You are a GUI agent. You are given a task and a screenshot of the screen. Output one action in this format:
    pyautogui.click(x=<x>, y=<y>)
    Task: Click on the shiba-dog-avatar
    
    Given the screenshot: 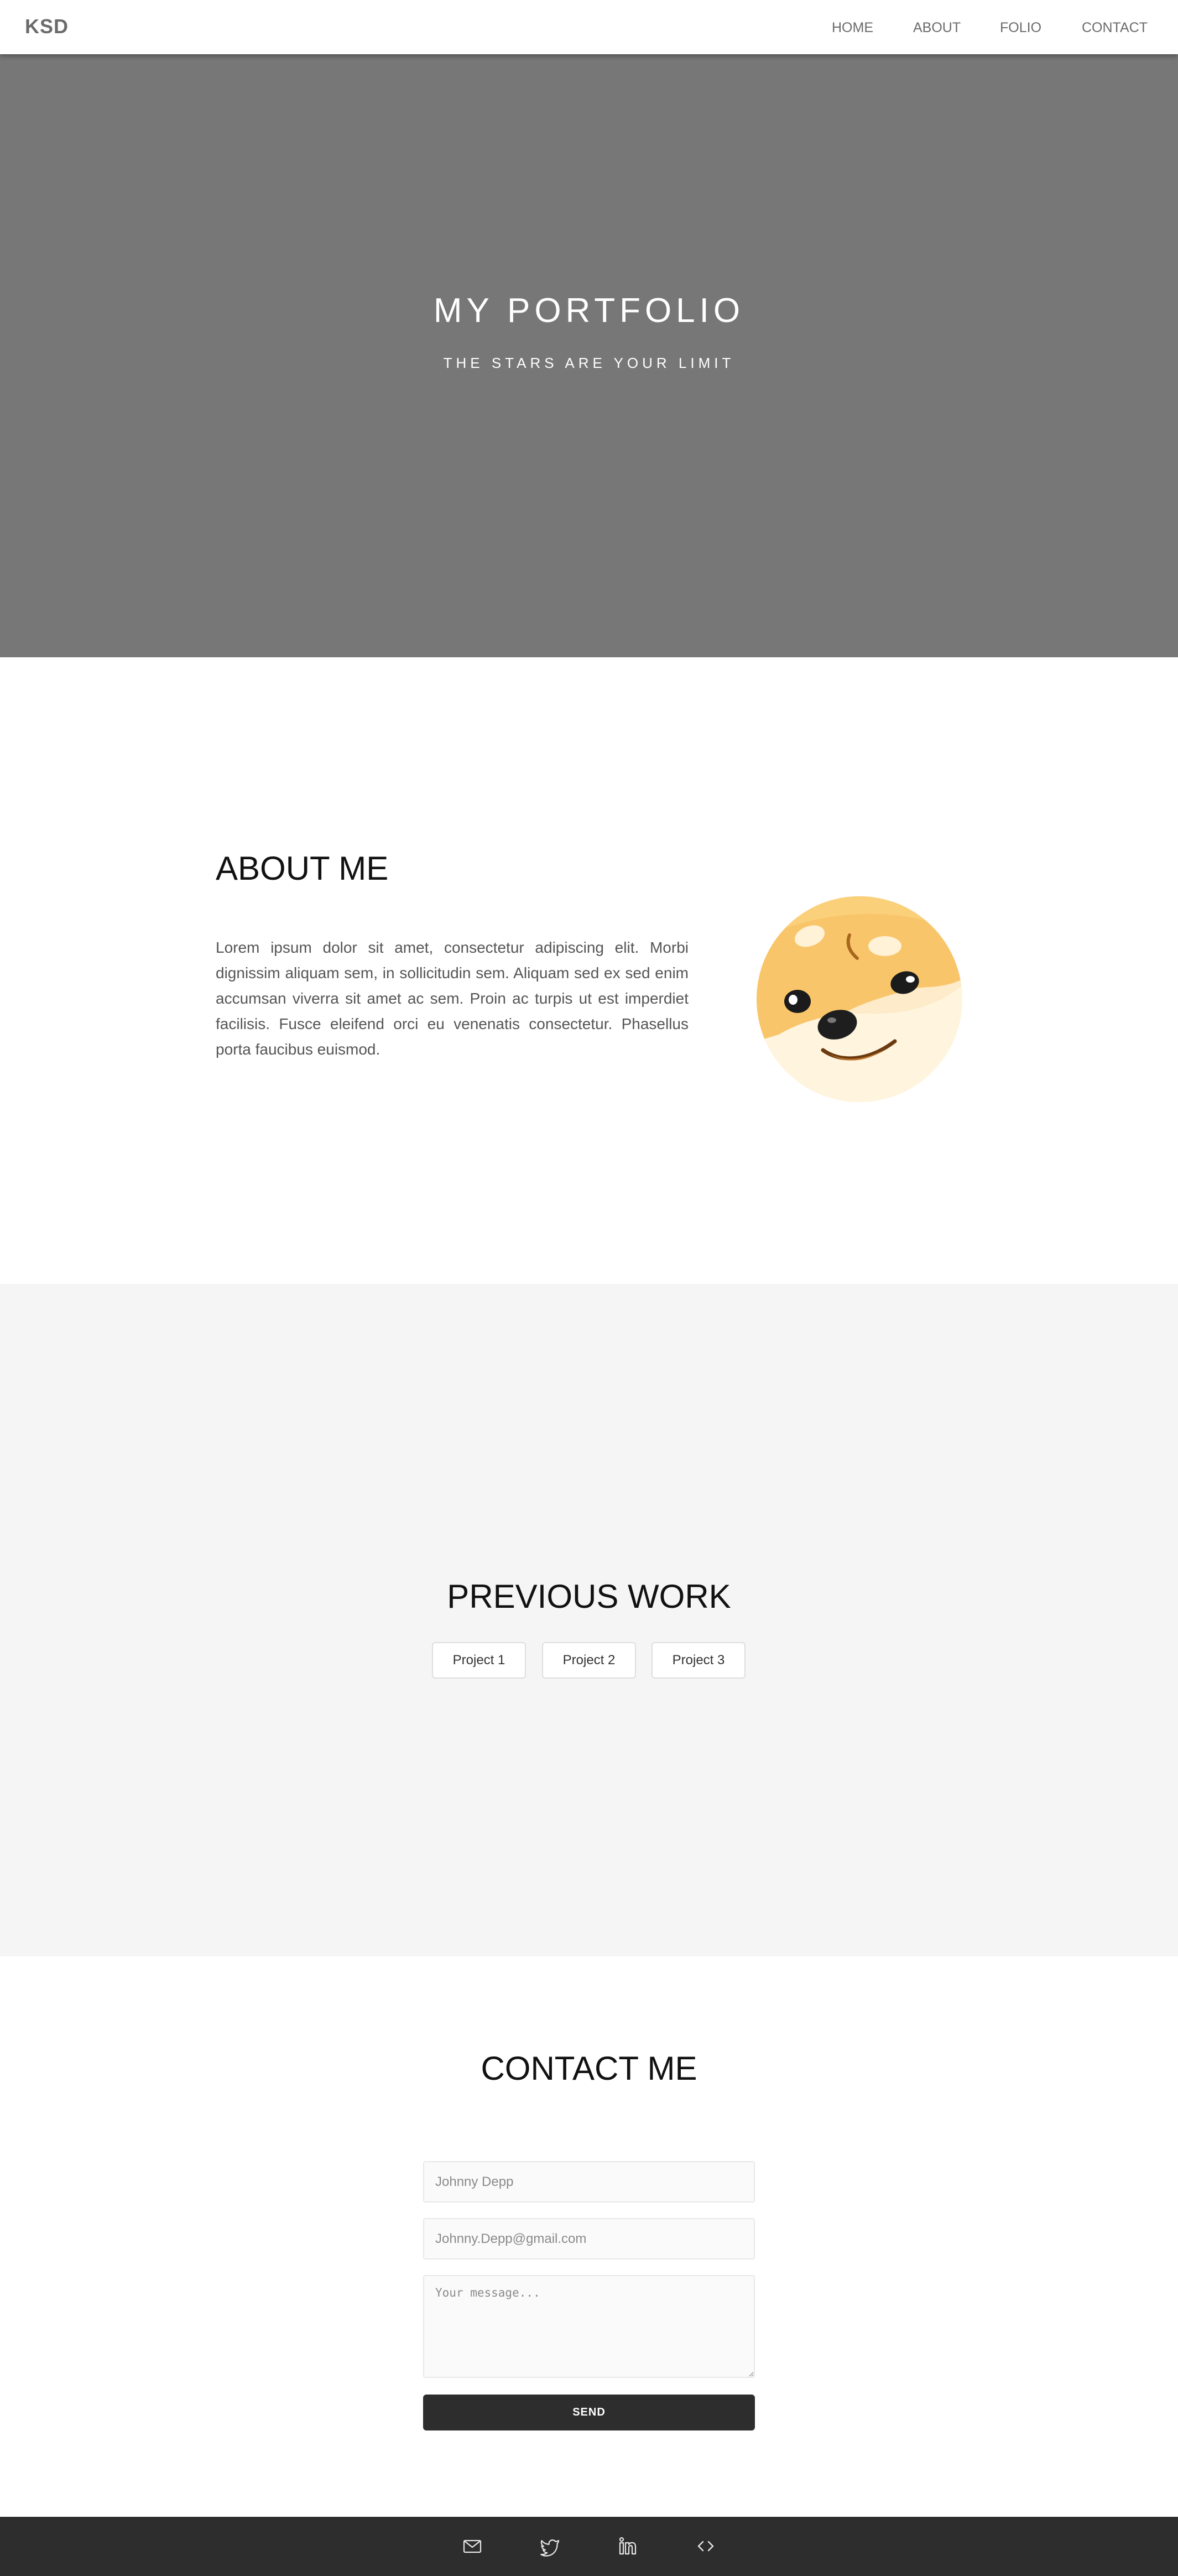 What is the action you would take?
    pyautogui.click(x=859, y=999)
    